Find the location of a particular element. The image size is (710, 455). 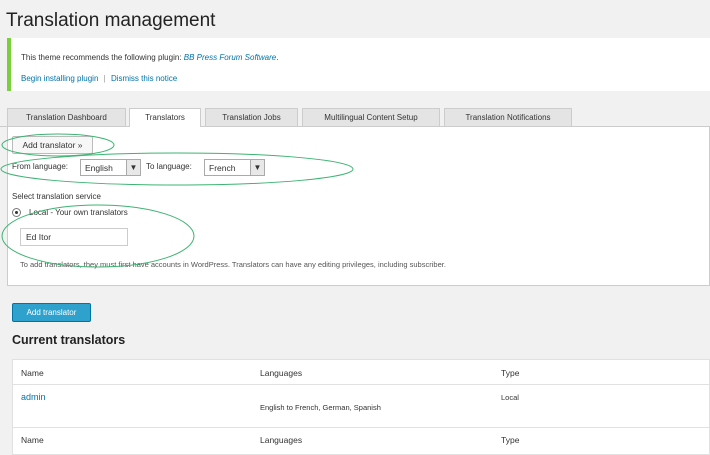

column-header-languages: Languages is located at coordinates (281, 373).